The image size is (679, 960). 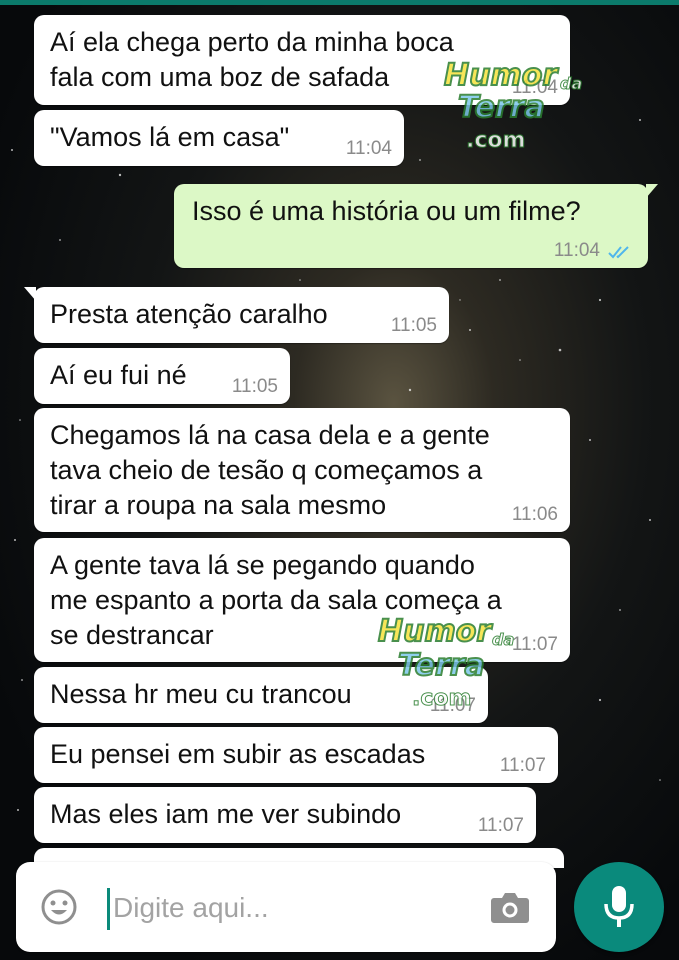 I want to click on microphone-icon, so click(x=619, y=906).